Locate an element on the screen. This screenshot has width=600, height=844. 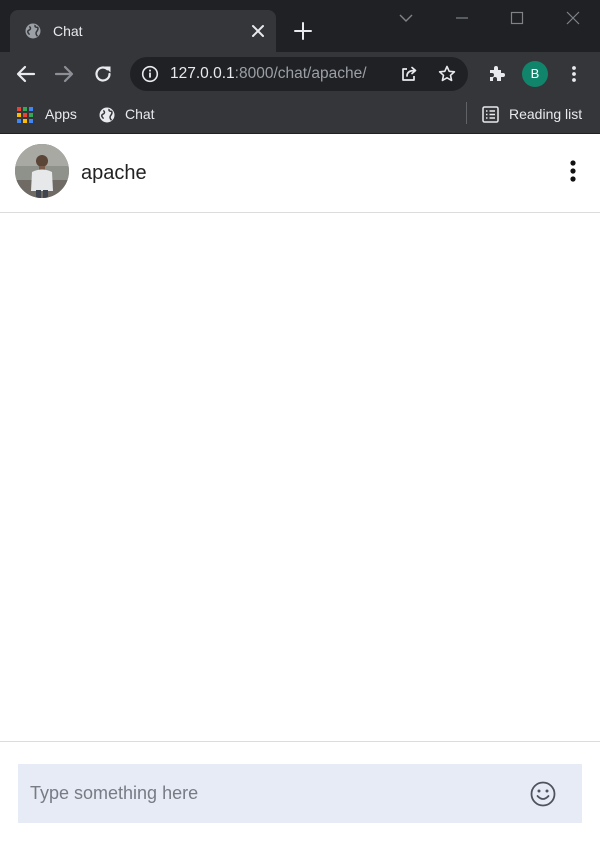
bookmarks-divider is located at coordinates (466, 113).